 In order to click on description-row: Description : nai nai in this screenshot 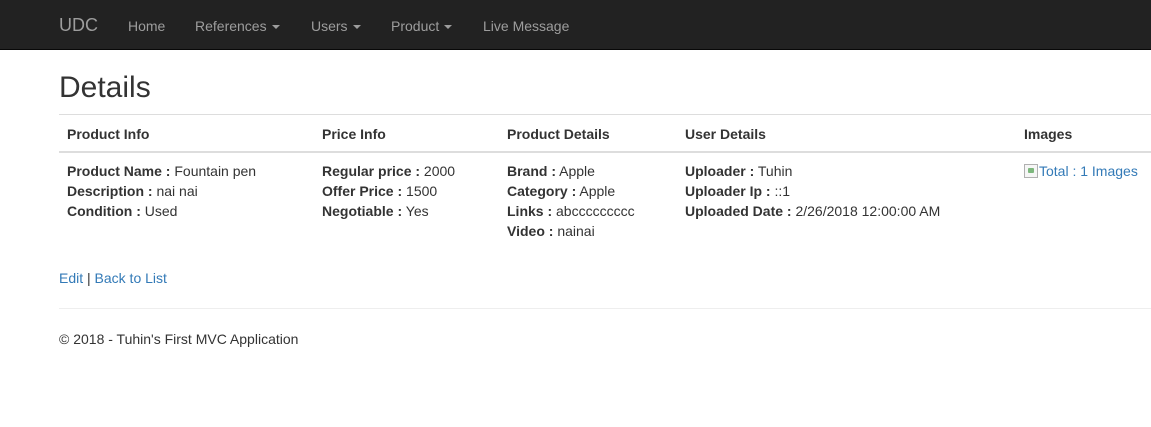, I will do `click(161, 191)`.